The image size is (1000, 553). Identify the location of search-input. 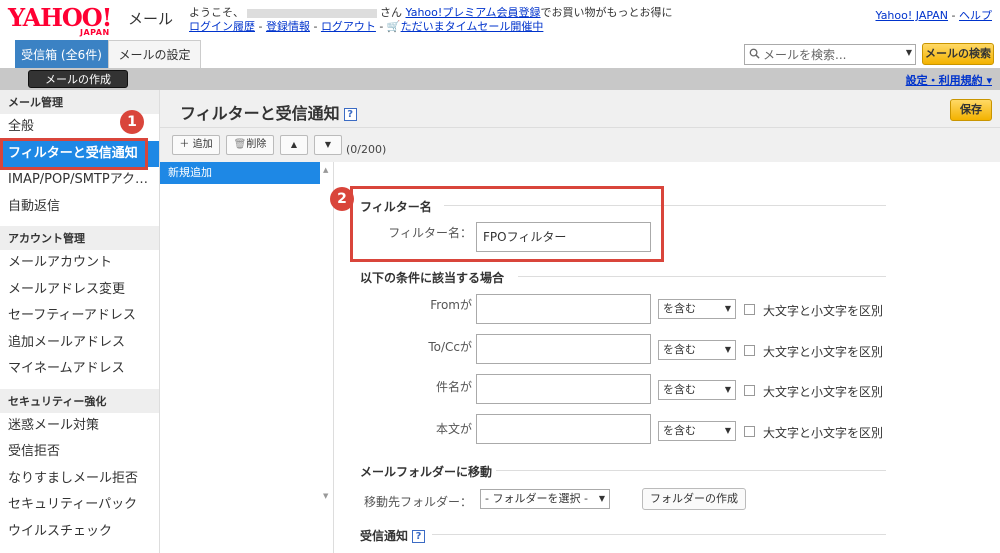
(832, 54).